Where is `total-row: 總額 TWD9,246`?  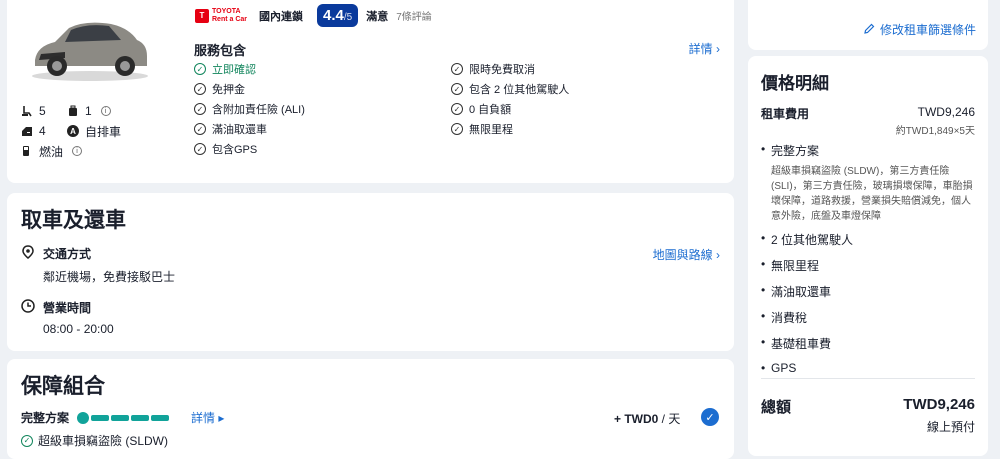 total-row: 總額 TWD9,246 is located at coordinates (868, 406).